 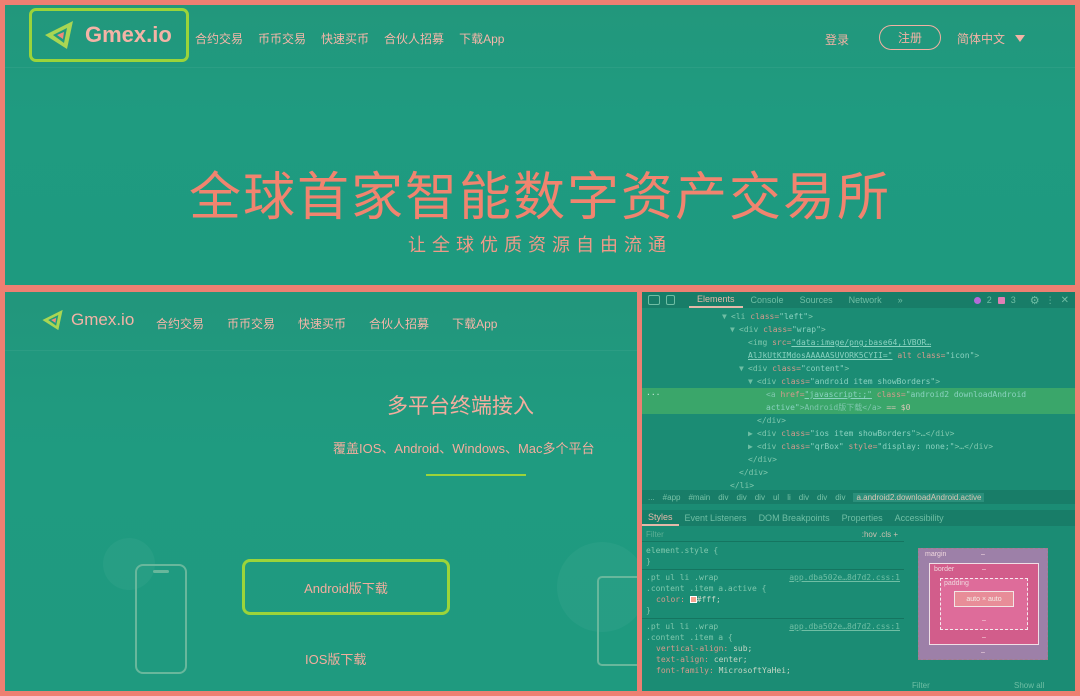 What do you see at coordinates (773, 588) in the screenshot?
I see `style-rule-selector: .content .item a.active {` at bounding box center [773, 588].